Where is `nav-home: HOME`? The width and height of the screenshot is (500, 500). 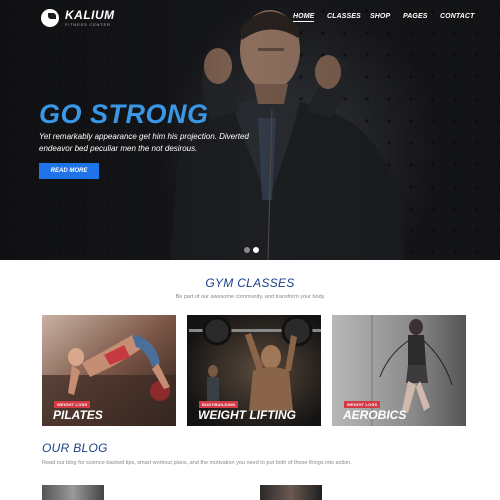
nav-home: HOME is located at coordinates (304, 17).